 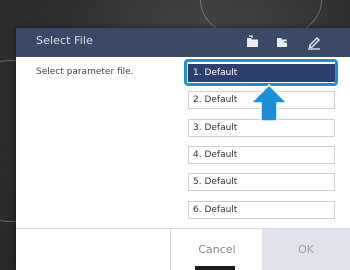 I want to click on select-prompt-label: Select parameter file., so click(x=85, y=72).